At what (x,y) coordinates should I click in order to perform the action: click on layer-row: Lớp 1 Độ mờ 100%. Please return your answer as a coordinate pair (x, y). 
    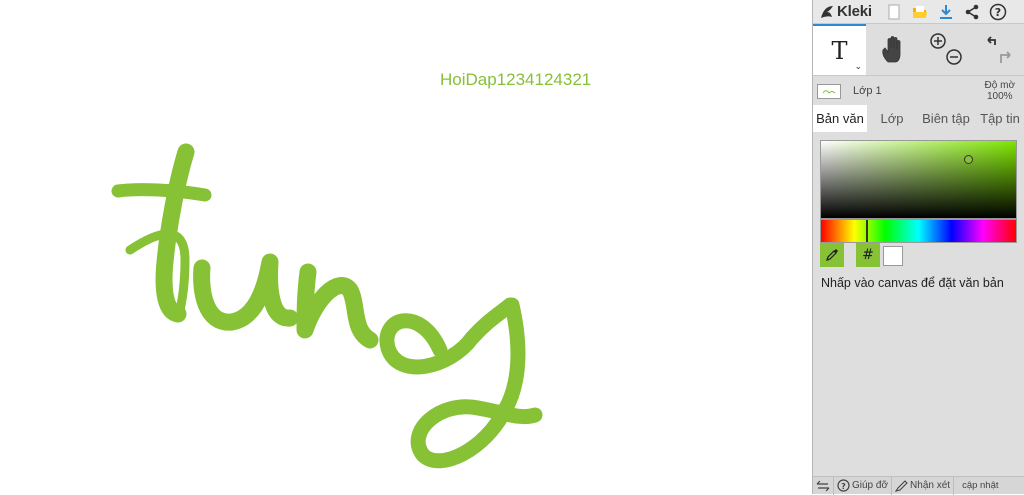
    Looking at the image, I should click on (918, 91).